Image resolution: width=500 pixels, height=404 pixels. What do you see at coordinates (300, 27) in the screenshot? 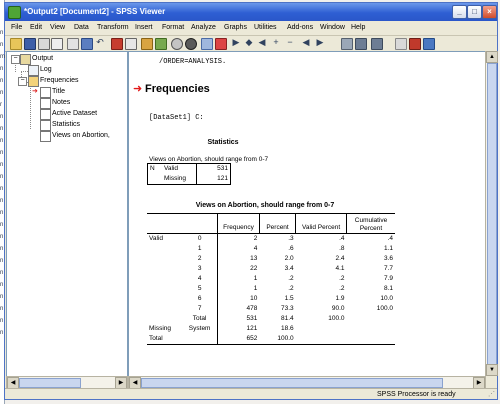
I see `menu-add-ons: Add-ons` at bounding box center [300, 27].